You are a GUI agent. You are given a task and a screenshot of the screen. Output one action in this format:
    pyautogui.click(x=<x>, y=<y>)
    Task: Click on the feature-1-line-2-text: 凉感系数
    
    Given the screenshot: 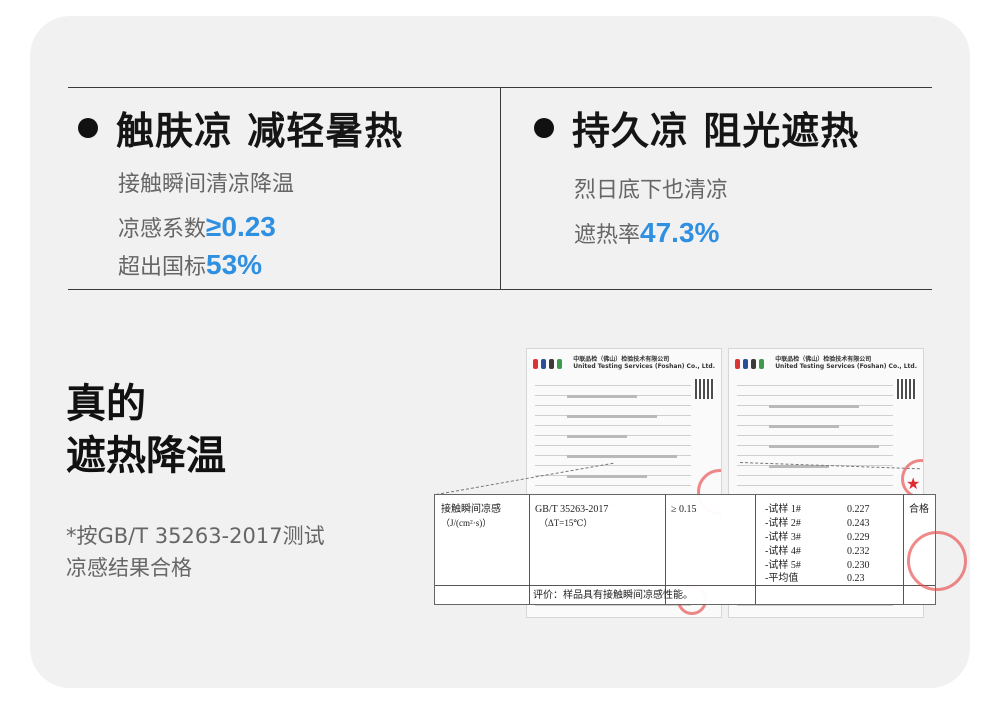 What is the action you would take?
    pyautogui.click(x=162, y=229)
    